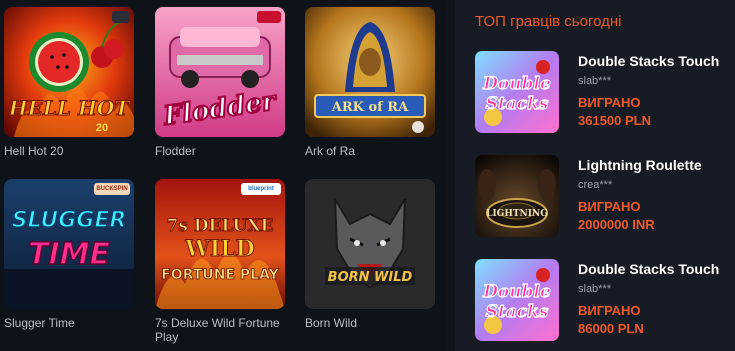 The image size is (735, 351). I want to click on svg-text: 20, so click(102, 128).